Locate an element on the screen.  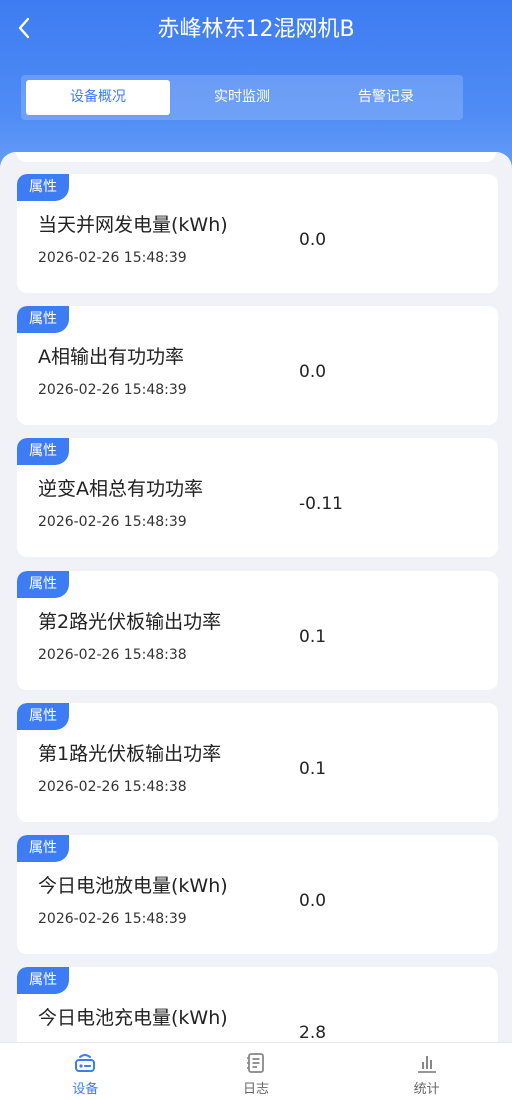
list-item: 属性 第2路光伏板输出功率 2026-02-26 15:48:38 0.1 is located at coordinates (257, 630).